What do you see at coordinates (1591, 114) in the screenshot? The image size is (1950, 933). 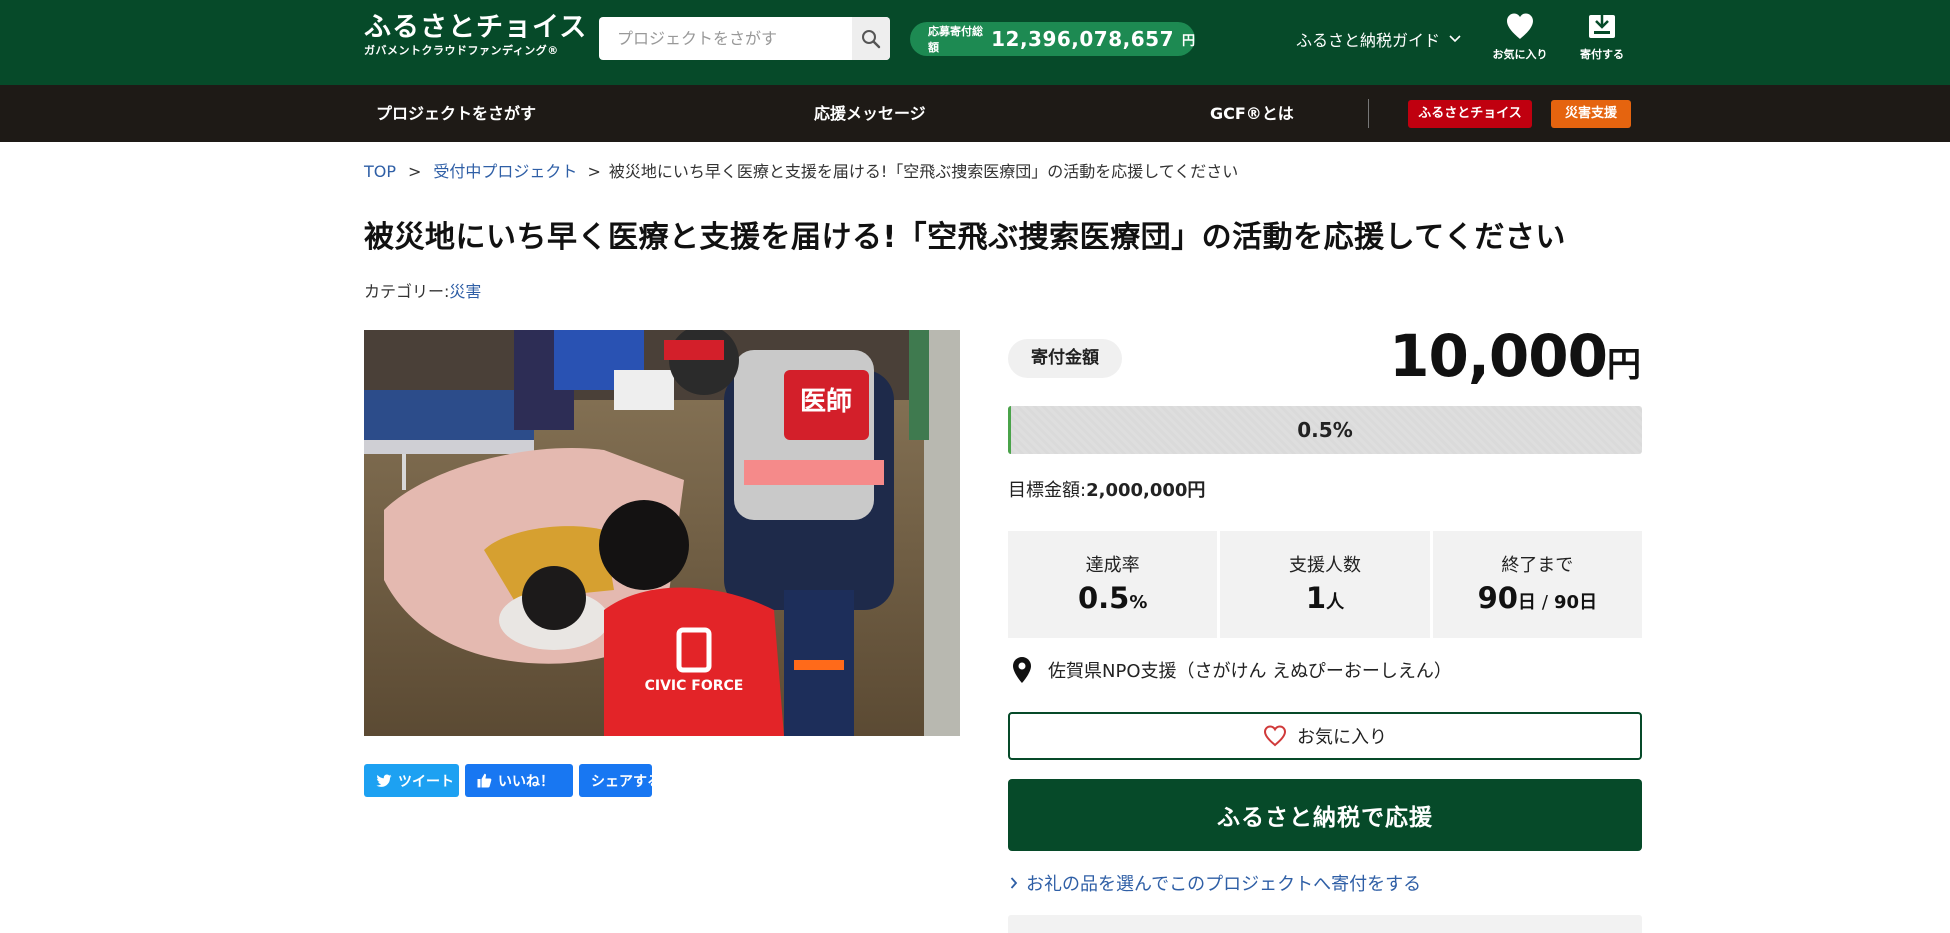 I see `disaster-support-badge: 災害支援` at bounding box center [1591, 114].